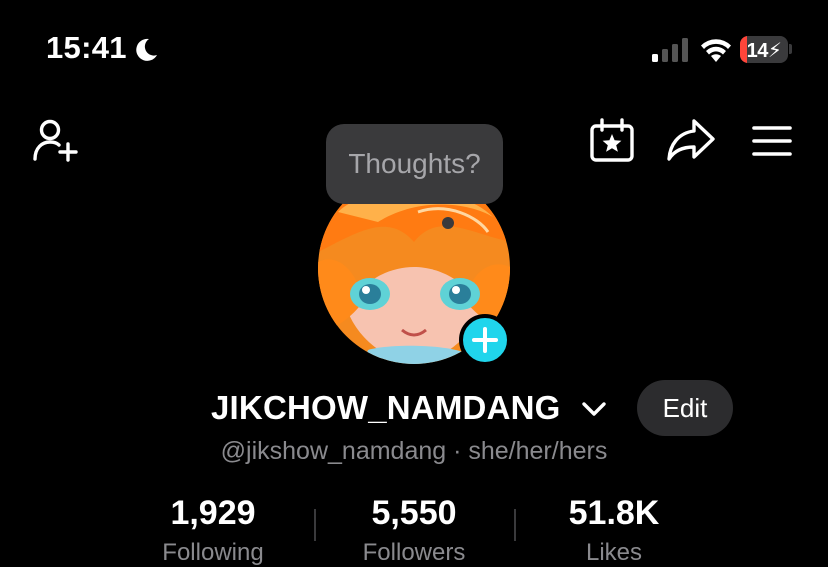 The height and width of the screenshot is (567, 828). What do you see at coordinates (774, 51) in the screenshot?
I see `charging-bolt-icon: ⚡` at bounding box center [774, 51].